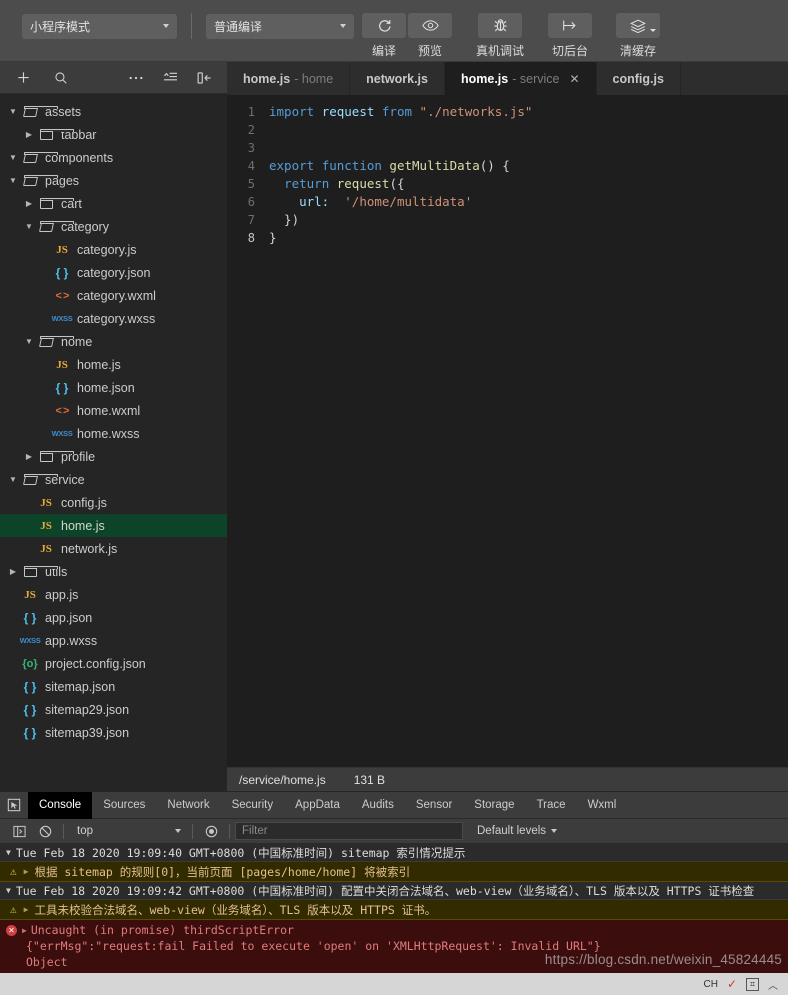 This screenshot has height=995, width=788. I want to click on live-expression-icon, so click(211, 831).